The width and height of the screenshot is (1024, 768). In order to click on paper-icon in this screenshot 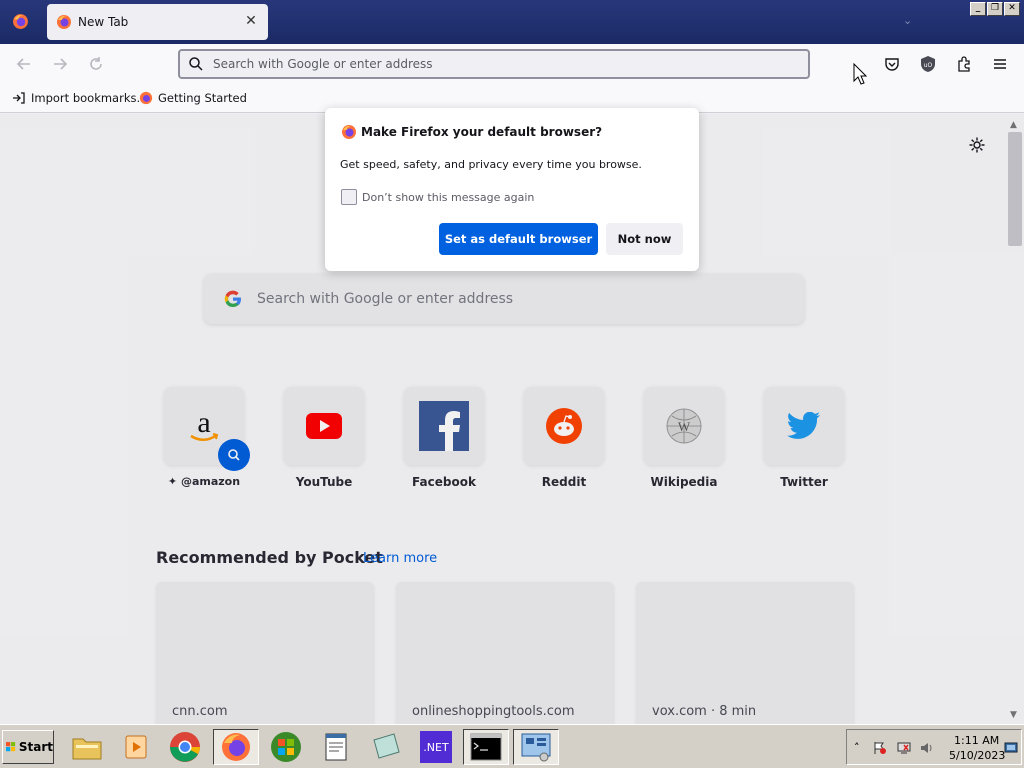, I will do `click(386, 746)`.